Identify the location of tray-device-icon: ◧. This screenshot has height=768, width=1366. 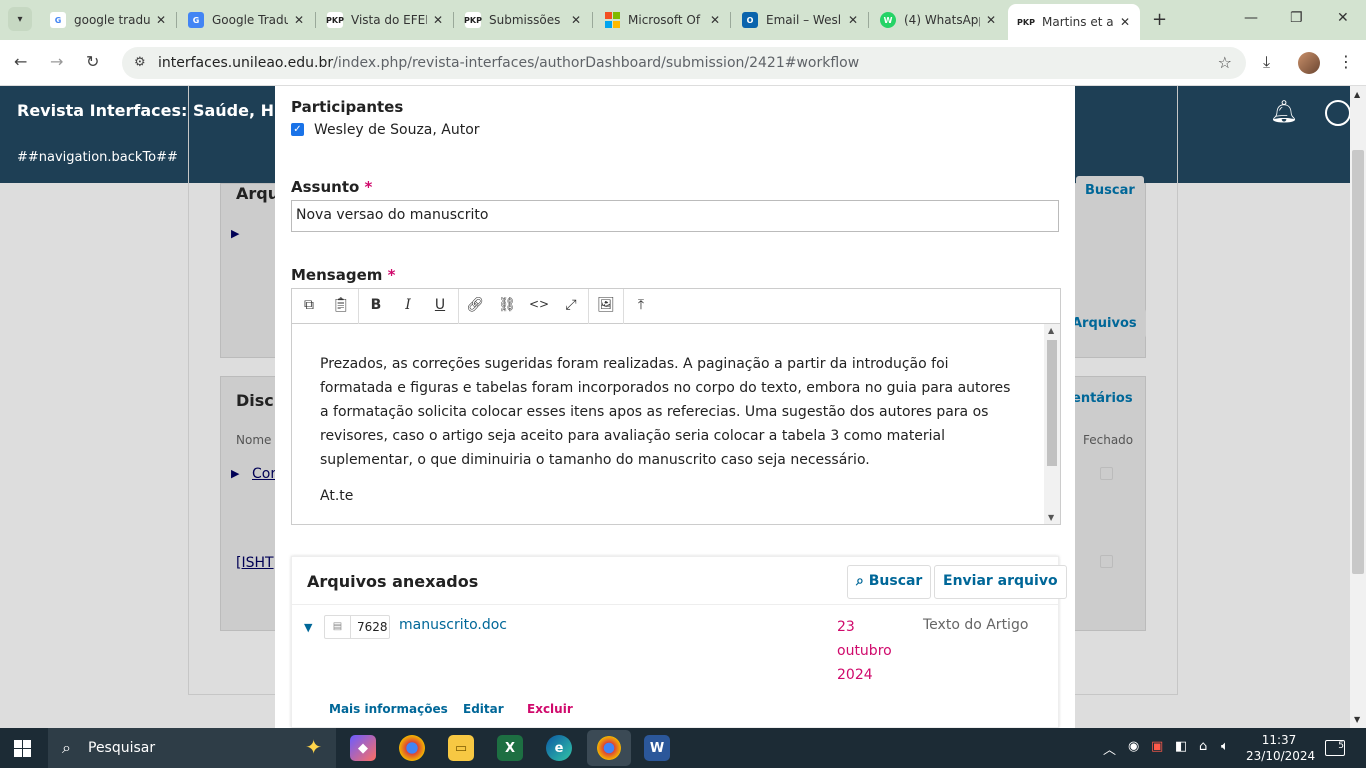
(1181, 746).